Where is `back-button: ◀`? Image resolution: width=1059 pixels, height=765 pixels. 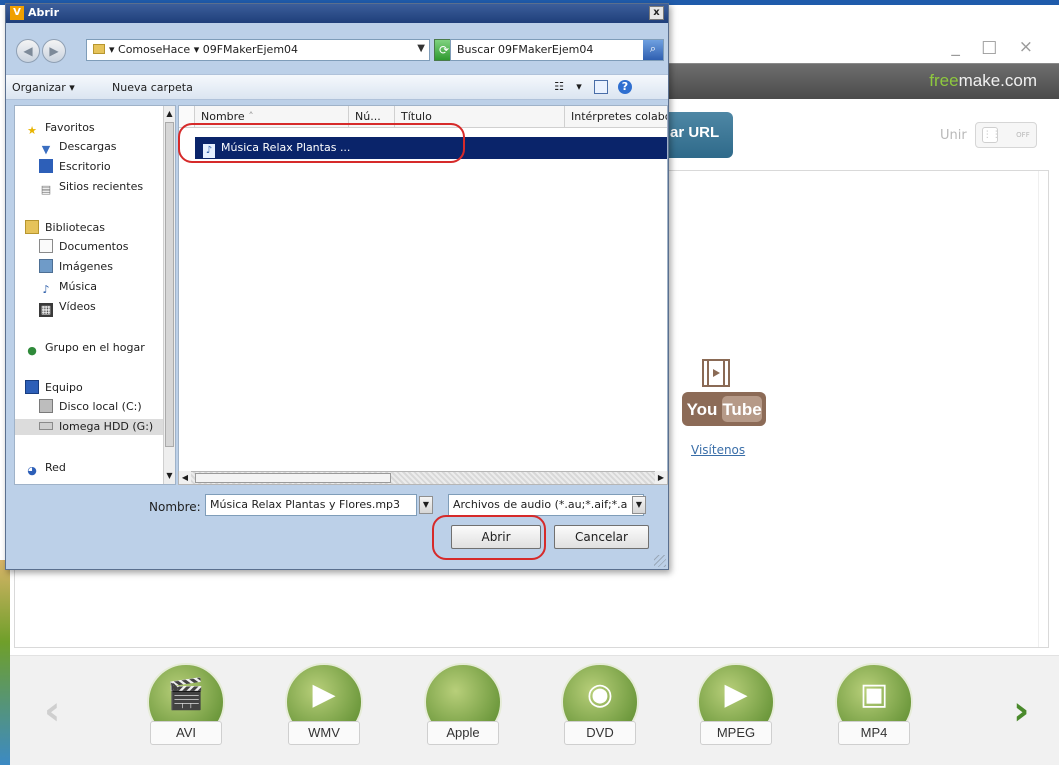
back-button: ◀ is located at coordinates (28, 51).